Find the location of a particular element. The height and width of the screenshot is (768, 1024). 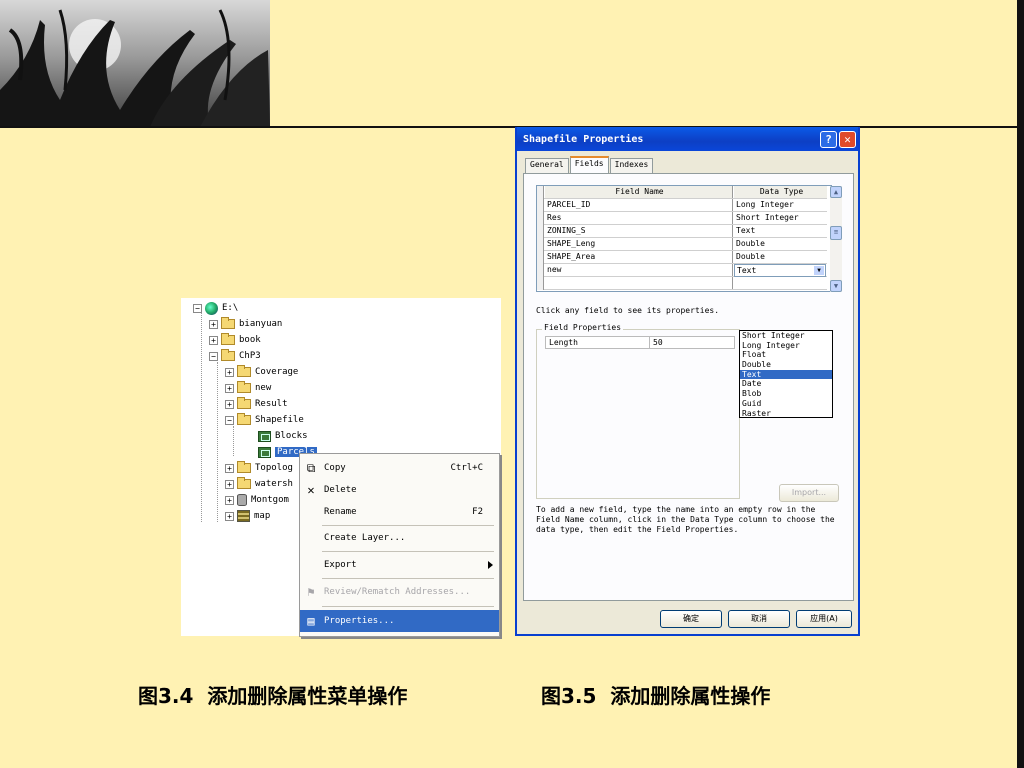

caption-number: 图3.5 is located at coordinates (569, 696).